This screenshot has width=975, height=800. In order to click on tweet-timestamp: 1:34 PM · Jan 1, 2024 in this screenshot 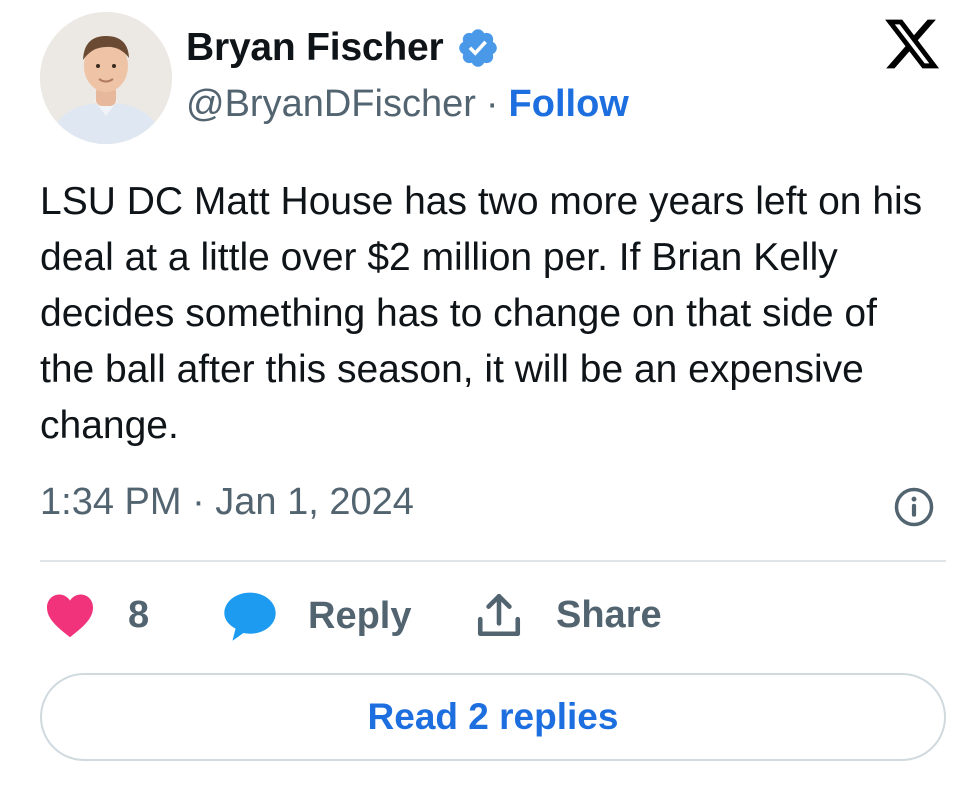, I will do `click(227, 502)`.